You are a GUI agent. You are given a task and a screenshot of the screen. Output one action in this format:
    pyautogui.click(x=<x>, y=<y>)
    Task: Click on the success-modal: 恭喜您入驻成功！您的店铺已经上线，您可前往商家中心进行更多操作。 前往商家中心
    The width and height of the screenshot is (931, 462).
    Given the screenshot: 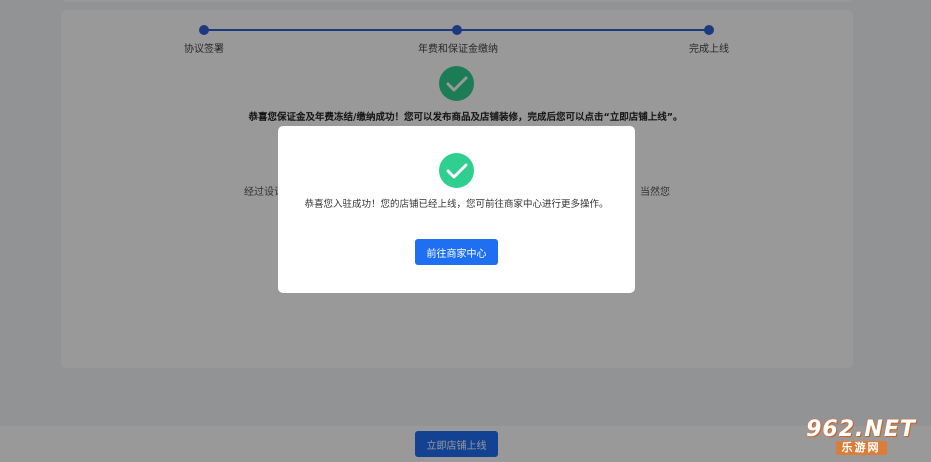 What is the action you would take?
    pyautogui.click(x=456, y=209)
    